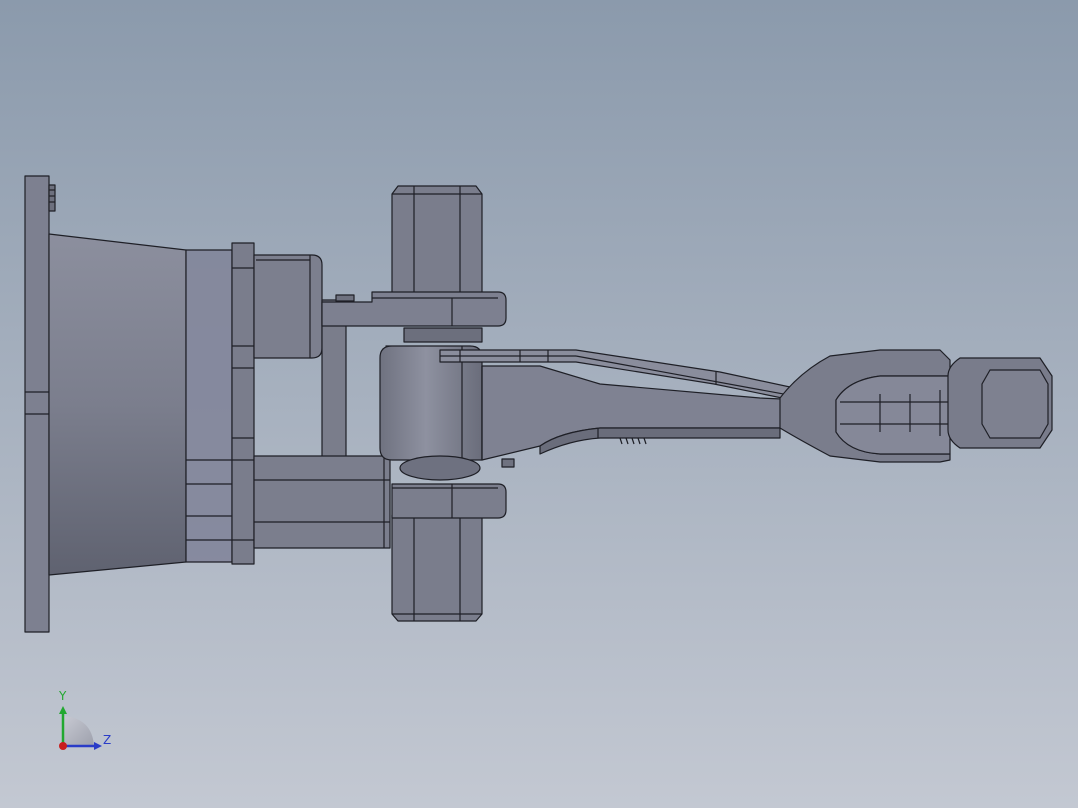 This screenshot has width=1078, height=808. I want to click on elbow-joint, so click(431, 413).